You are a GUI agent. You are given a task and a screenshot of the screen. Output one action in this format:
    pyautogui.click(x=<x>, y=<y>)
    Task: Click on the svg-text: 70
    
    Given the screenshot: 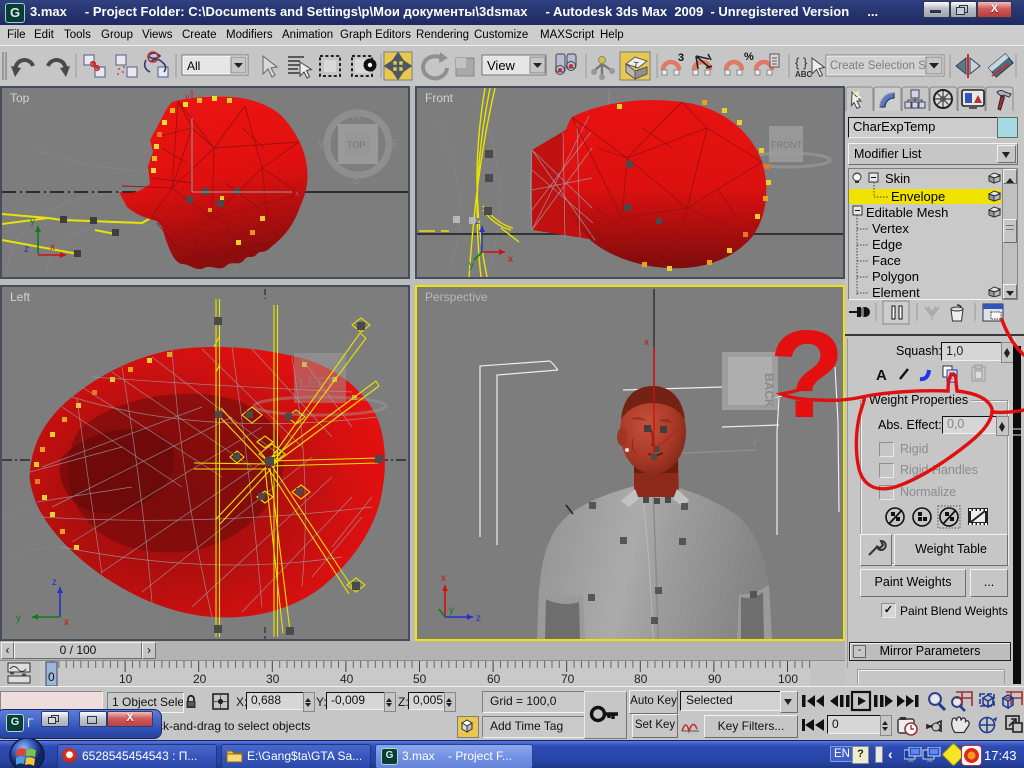 What is the action you would take?
    pyautogui.click(x=568, y=679)
    